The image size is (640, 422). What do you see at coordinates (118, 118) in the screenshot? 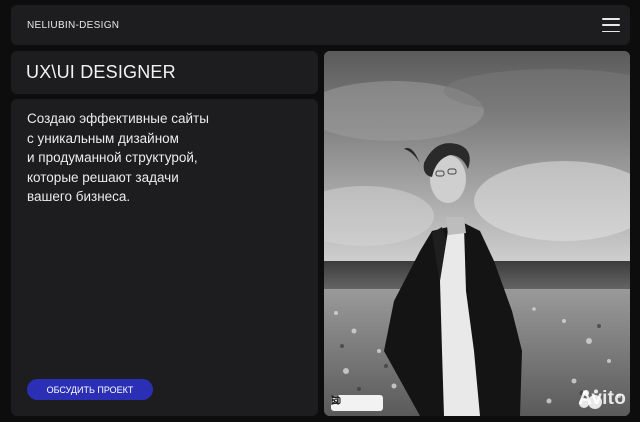
I see `description-line: Создаю эффективные сайты` at bounding box center [118, 118].